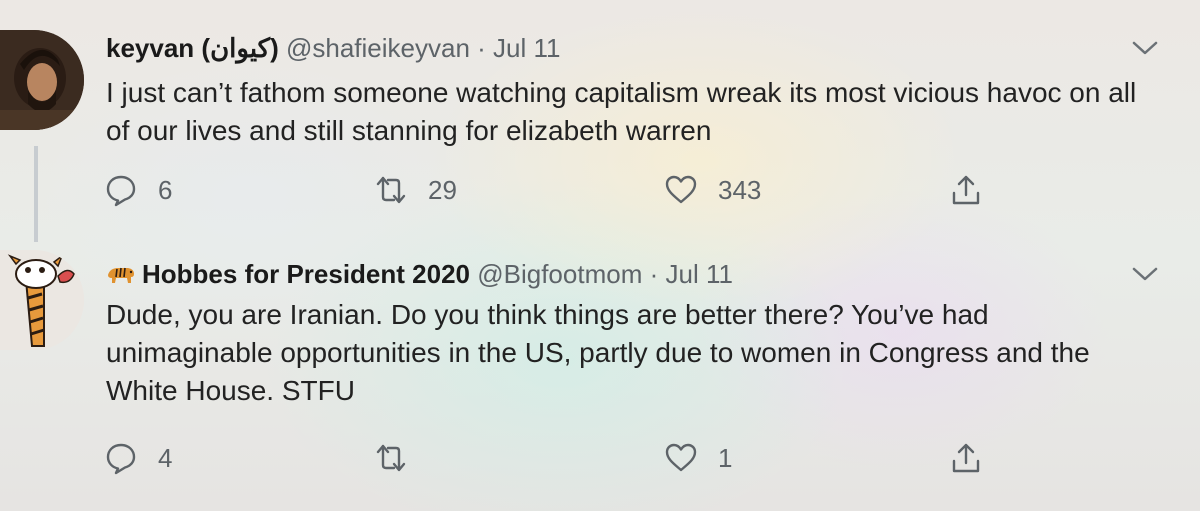 Image resolution: width=1200 pixels, height=511 pixels. I want to click on reply-count: 6, so click(165, 189).